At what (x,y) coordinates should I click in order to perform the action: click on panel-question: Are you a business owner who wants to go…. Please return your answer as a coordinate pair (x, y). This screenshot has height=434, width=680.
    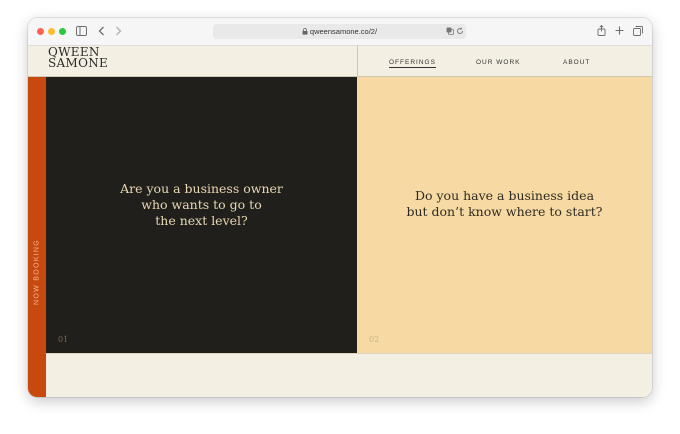
    Looking at the image, I should click on (201, 205).